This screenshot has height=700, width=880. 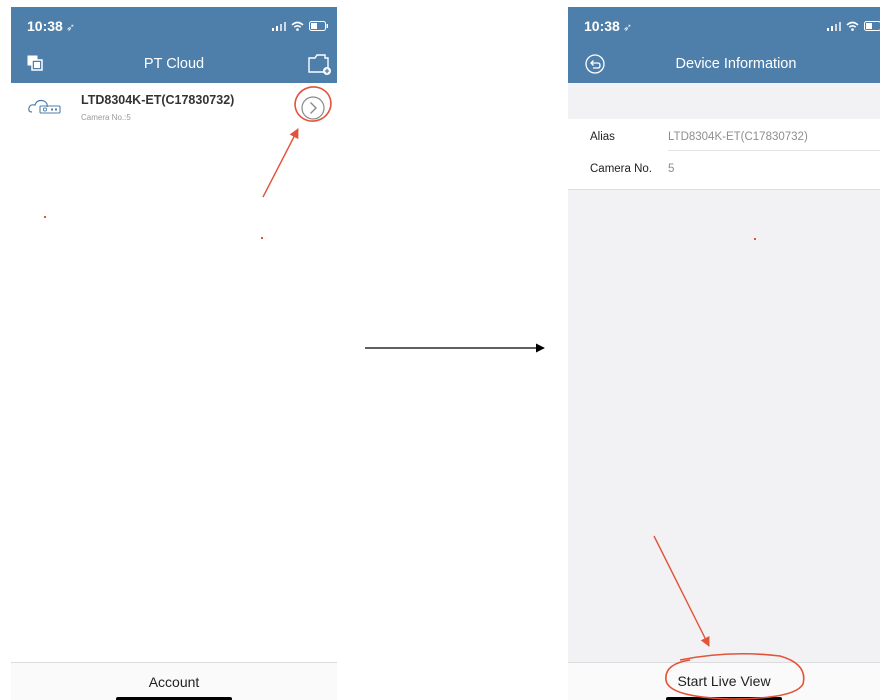 What do you see at coordinates (174, 110) in the screenshot?
I see `device-list-item: LTD8304K-ET(C17830732) Camera No.:5` at bounding box center [174, 110].